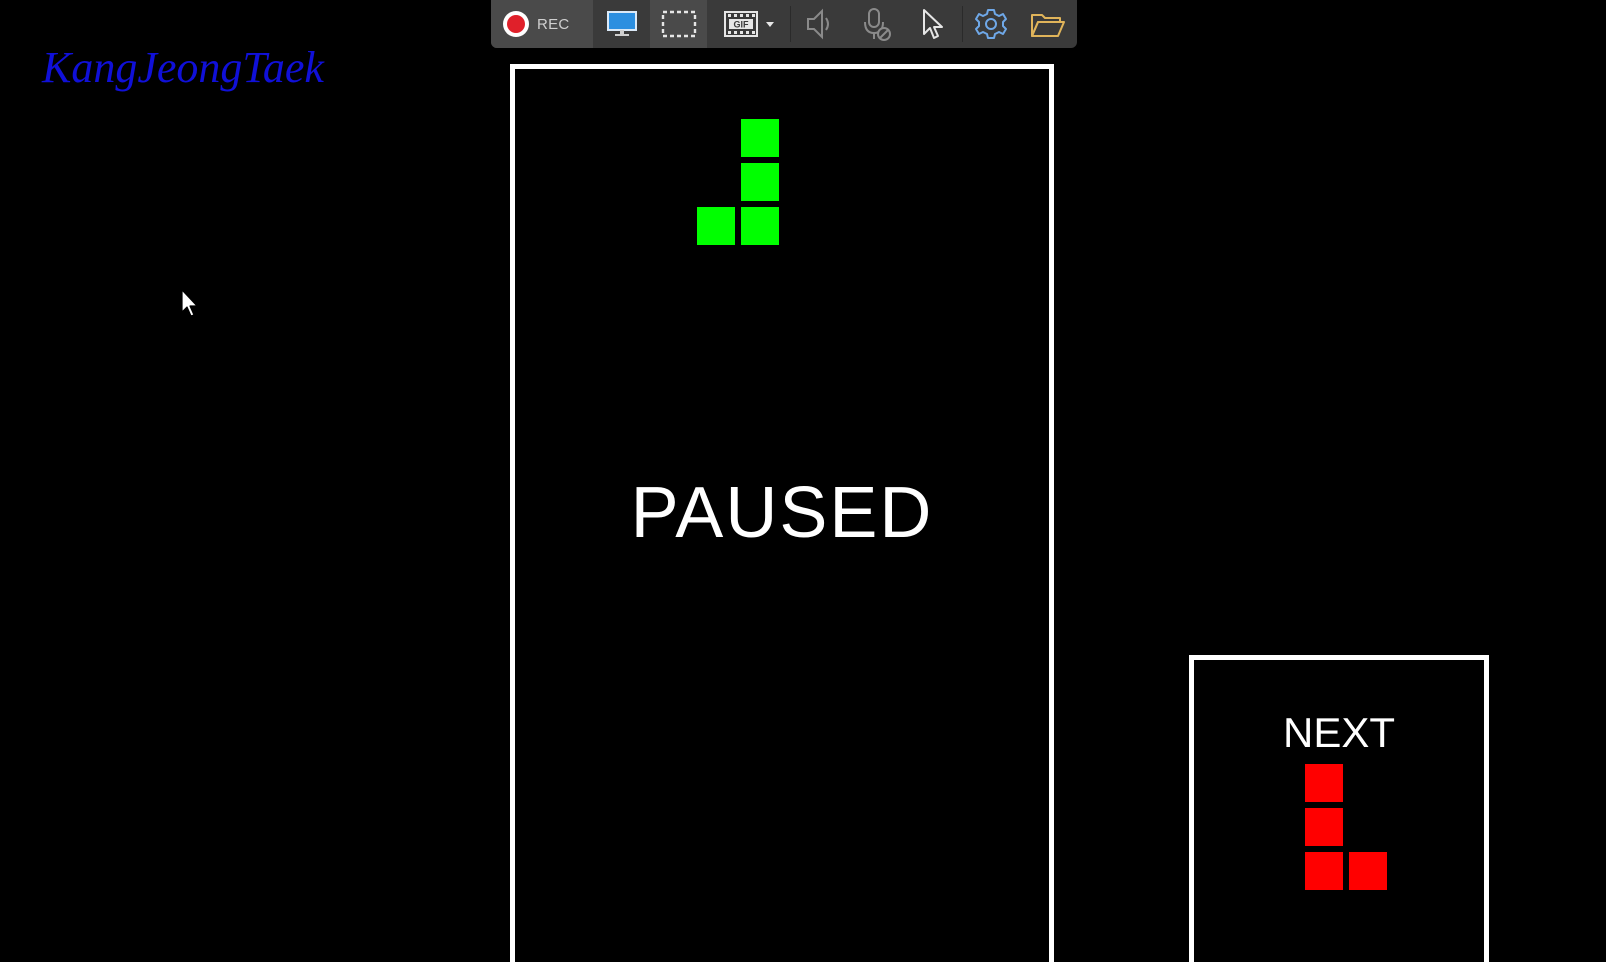 The width and height of the screenshot is (1606, 962). I want to click on speaker-icon, so click(818, 24).